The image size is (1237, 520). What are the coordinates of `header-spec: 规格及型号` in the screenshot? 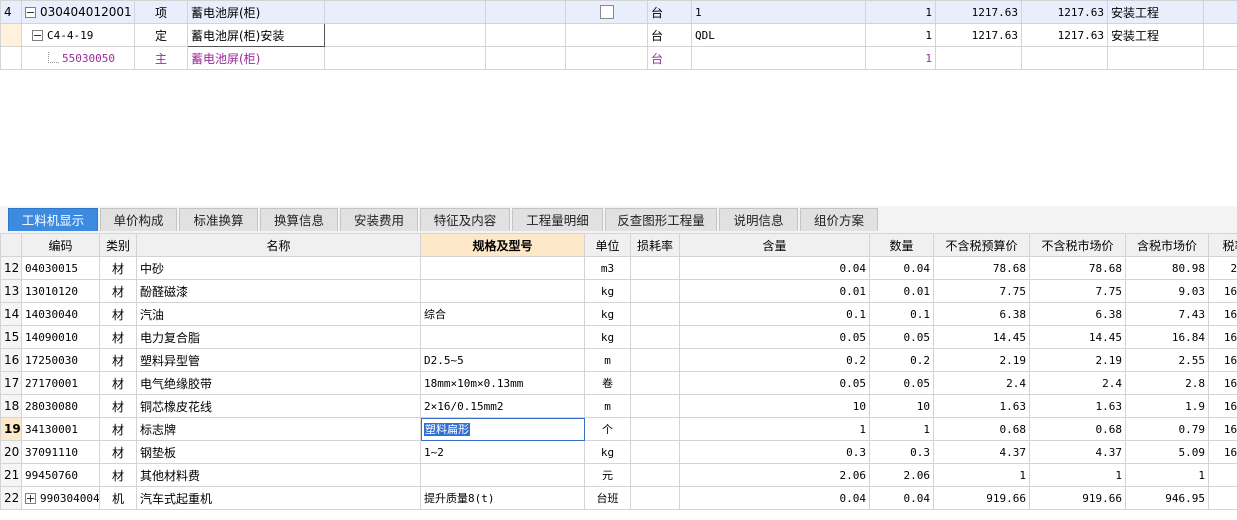 It's located at (502, 245).